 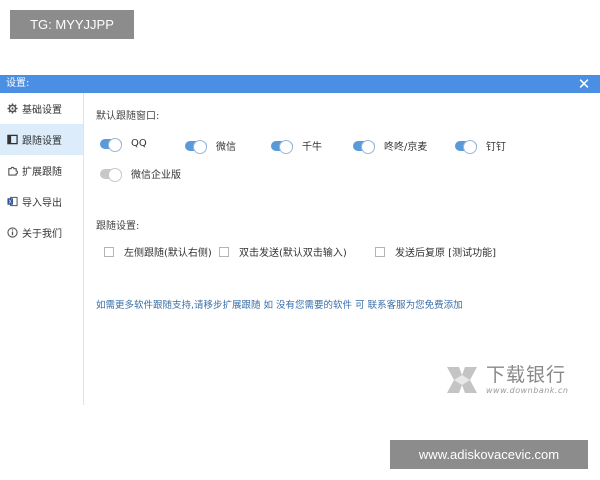 I want to click on sidebar-item-label: 基础设置, so click(x=42, y=110).